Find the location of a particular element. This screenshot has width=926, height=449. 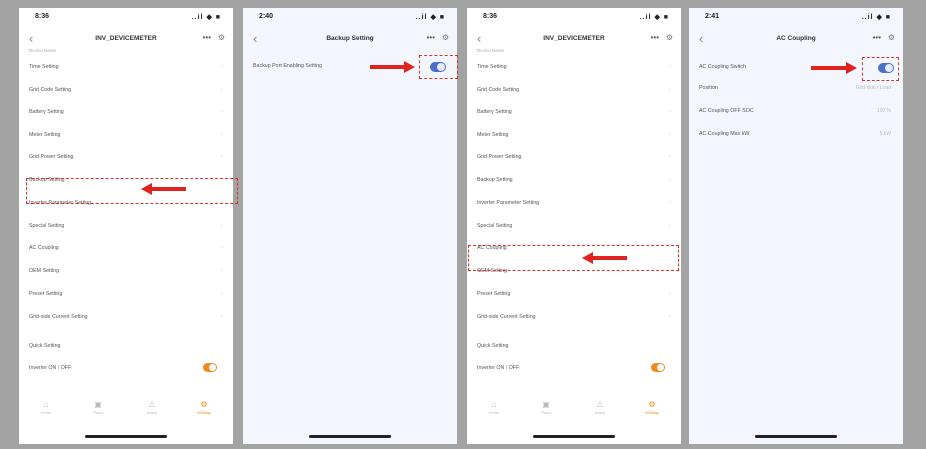

home-icon: ⌂ is located at coordinates (46, 404).